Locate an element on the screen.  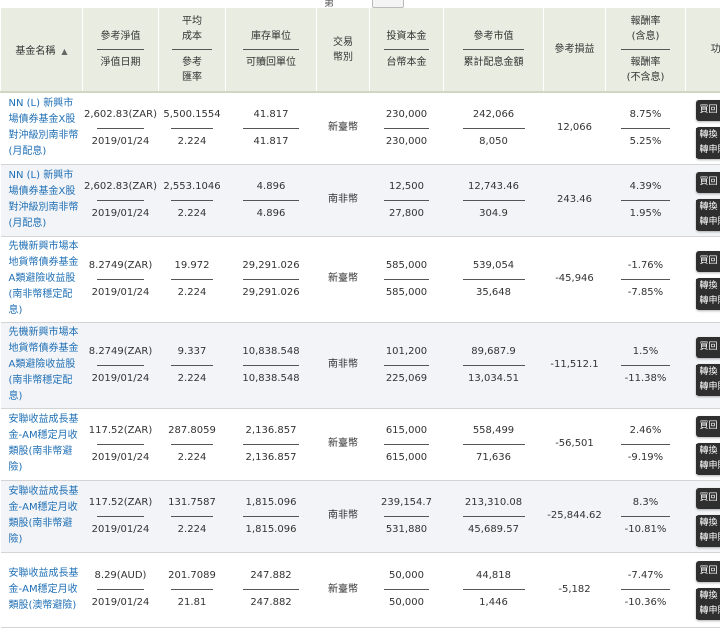
pagination-strip: 第 is located at coordinates (360, 4).